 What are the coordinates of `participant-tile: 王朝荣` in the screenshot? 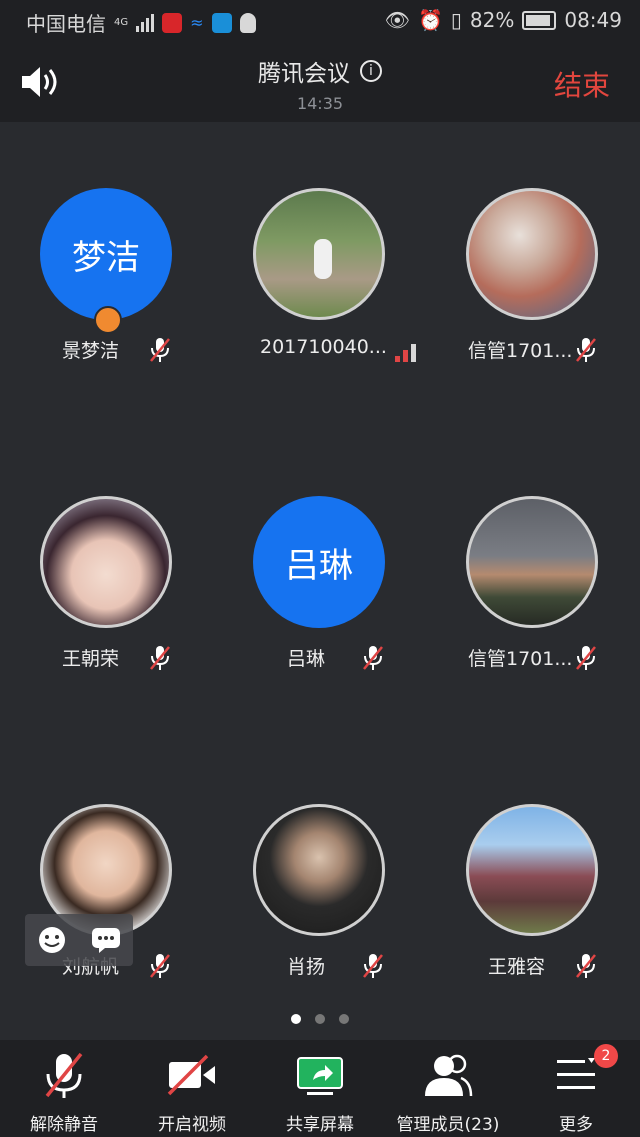 It's located at (106, 580).